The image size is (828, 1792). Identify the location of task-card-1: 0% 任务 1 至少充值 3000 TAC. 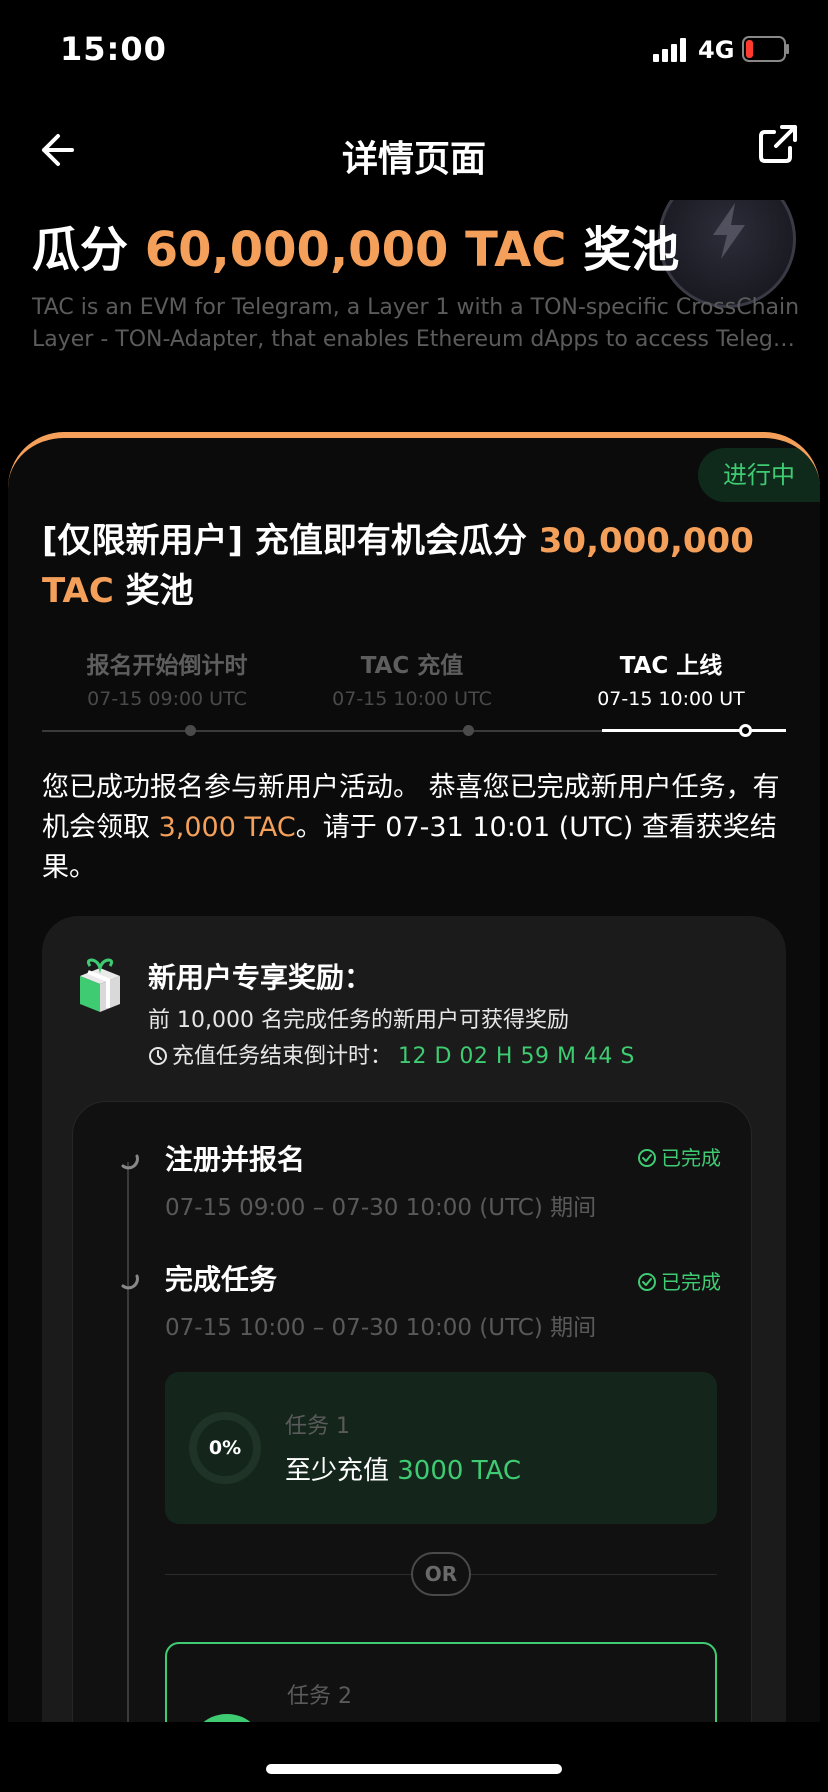
(441, 1448).